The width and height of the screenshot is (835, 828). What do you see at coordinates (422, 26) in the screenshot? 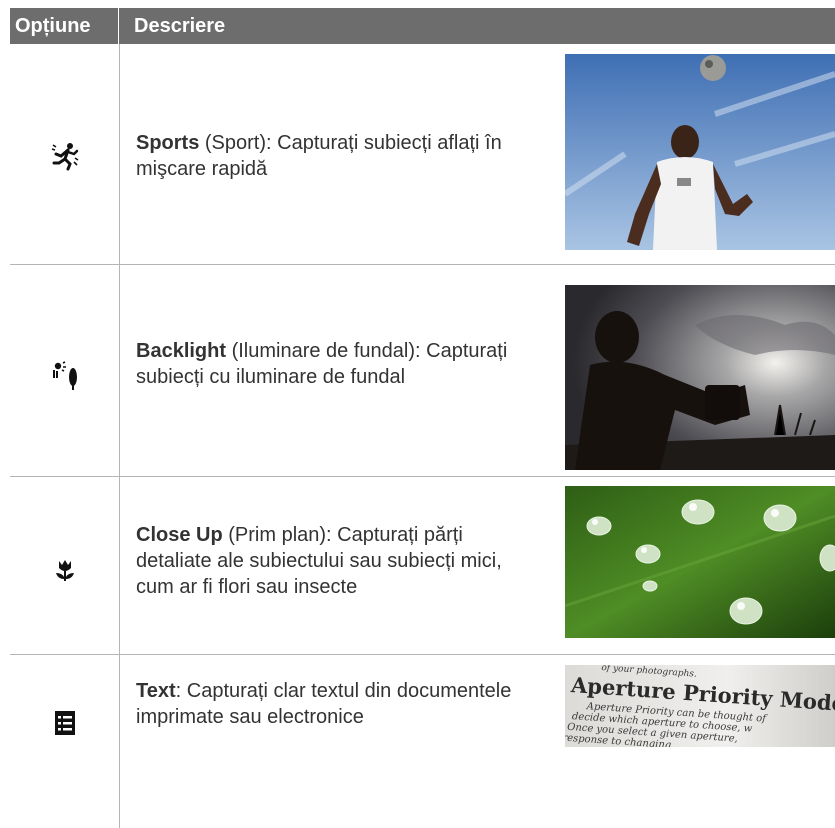
I see `table-header: Opțiune Descriere` at bounding box center [422, 26].